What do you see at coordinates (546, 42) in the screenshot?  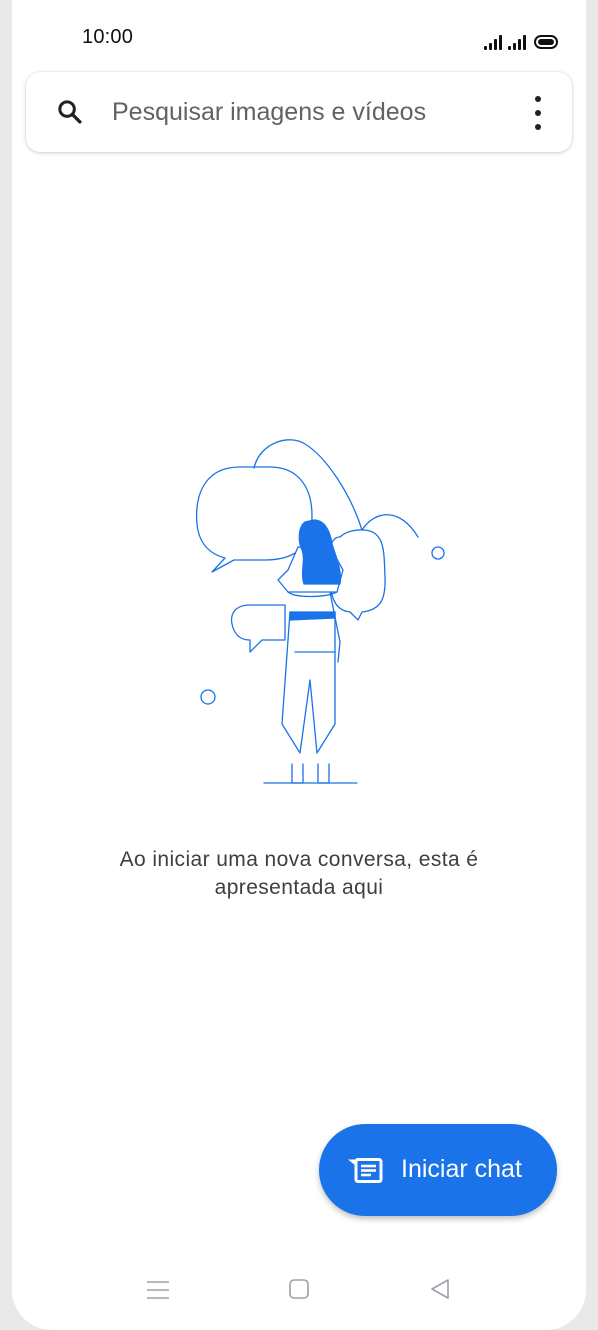 I see `battery-icon` at bounding box center [546, 42].